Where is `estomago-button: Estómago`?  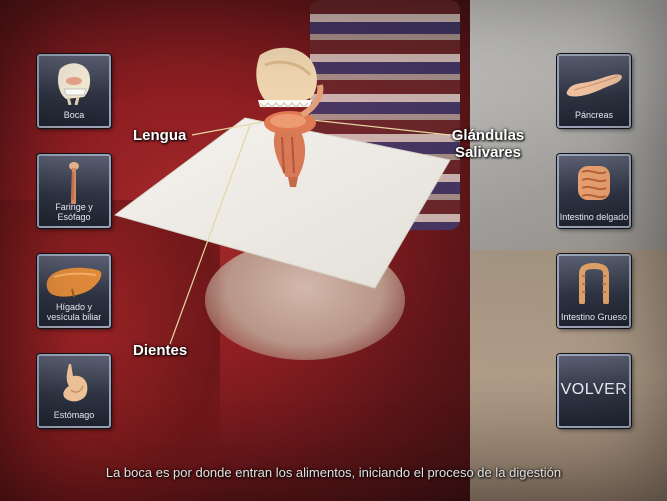 estomago-button: Estómago is located at coordinates (74, 391).